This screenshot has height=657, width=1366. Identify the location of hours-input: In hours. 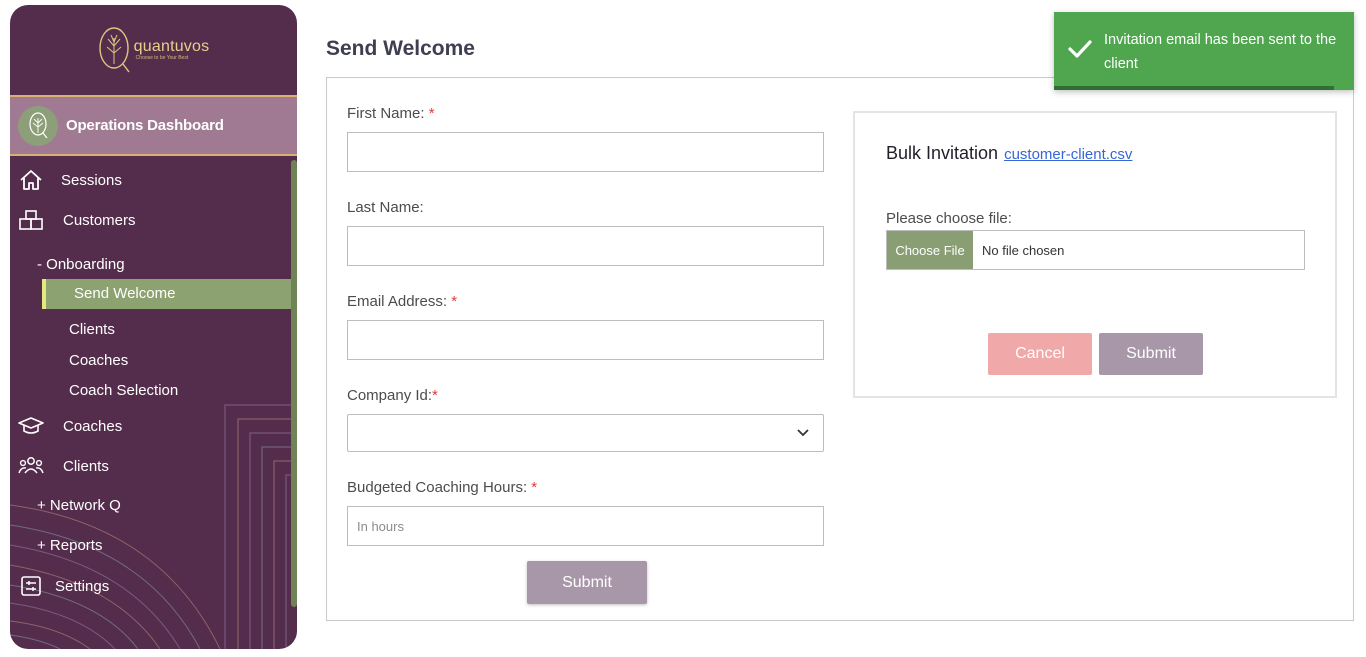
(585, 526).